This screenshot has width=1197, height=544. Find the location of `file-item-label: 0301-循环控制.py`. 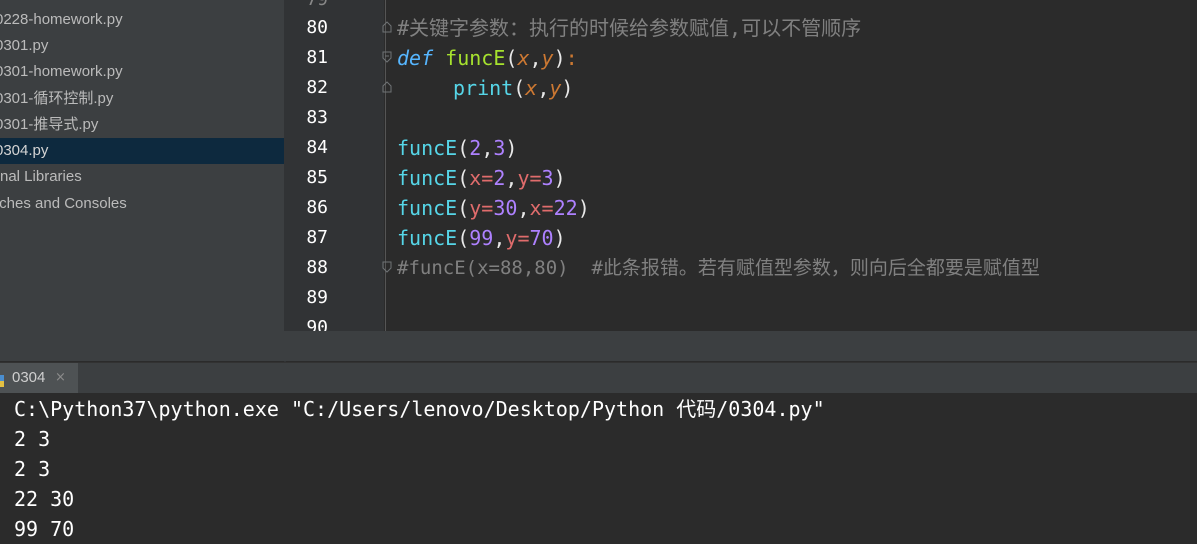

file-item-label: 0301-循环控制.py is located at coordinates (57, 98).